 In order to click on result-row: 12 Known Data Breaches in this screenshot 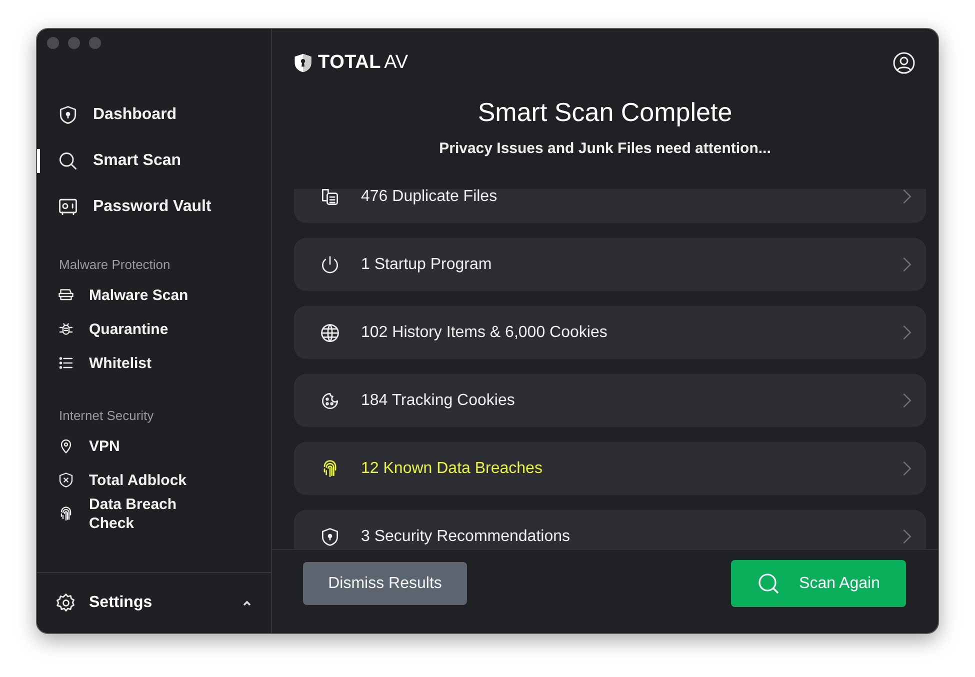, I will do `click(610, 468)`.